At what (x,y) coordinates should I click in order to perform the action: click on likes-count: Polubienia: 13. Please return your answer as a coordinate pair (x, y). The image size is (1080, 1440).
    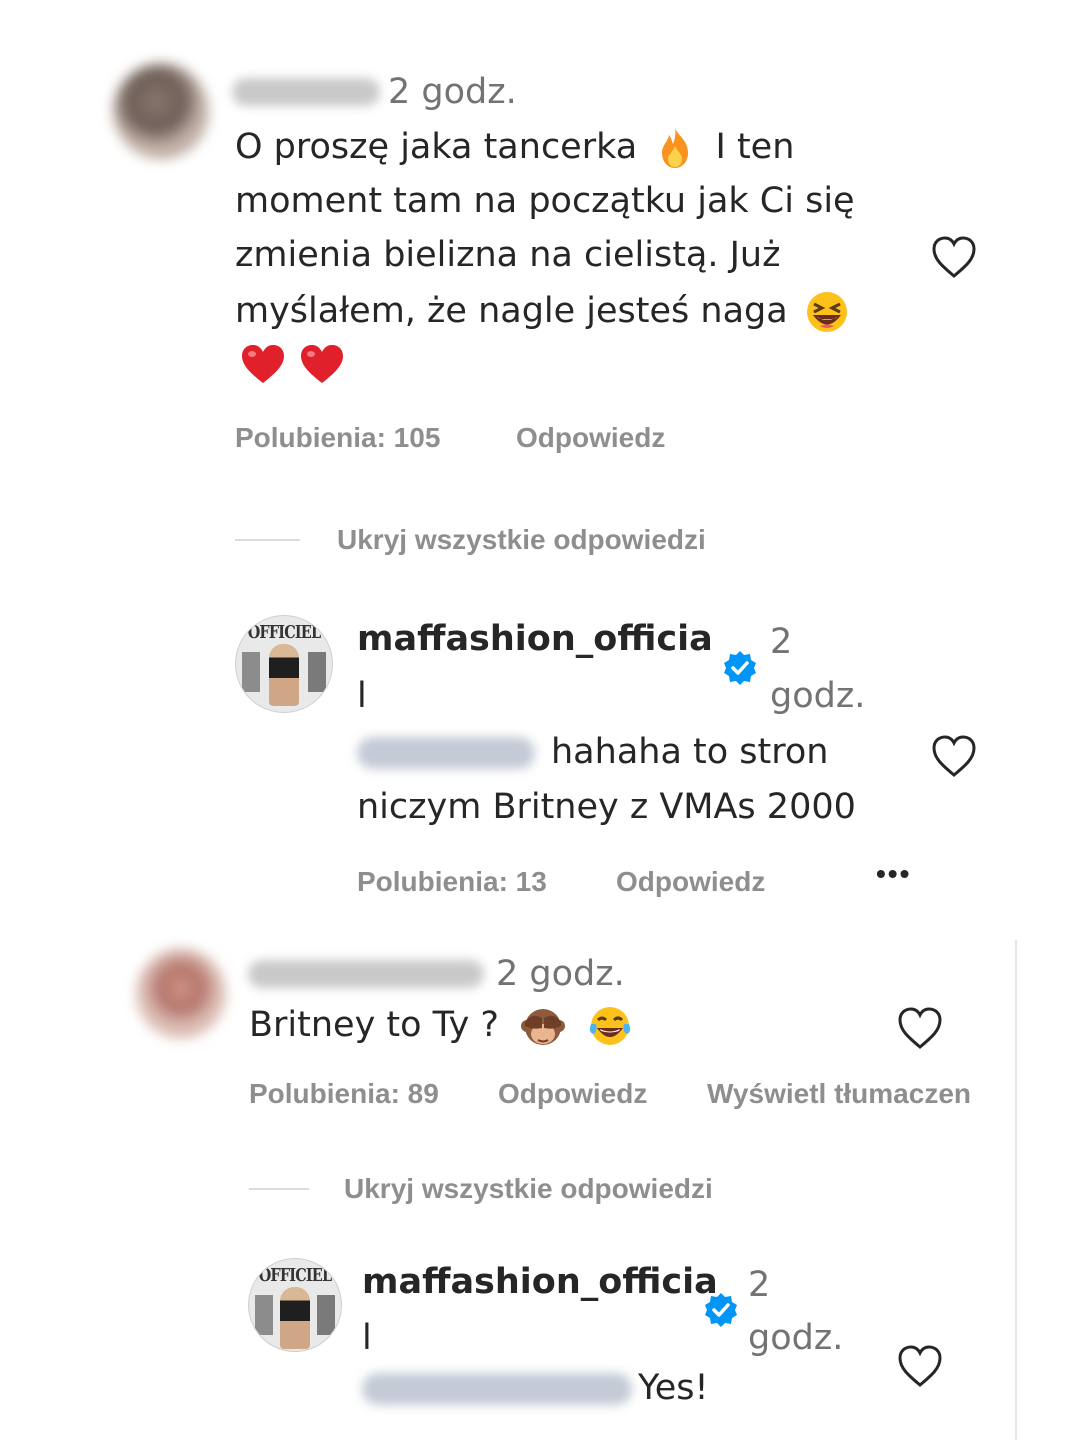
    Looking at the image, I should click on (452, 882).